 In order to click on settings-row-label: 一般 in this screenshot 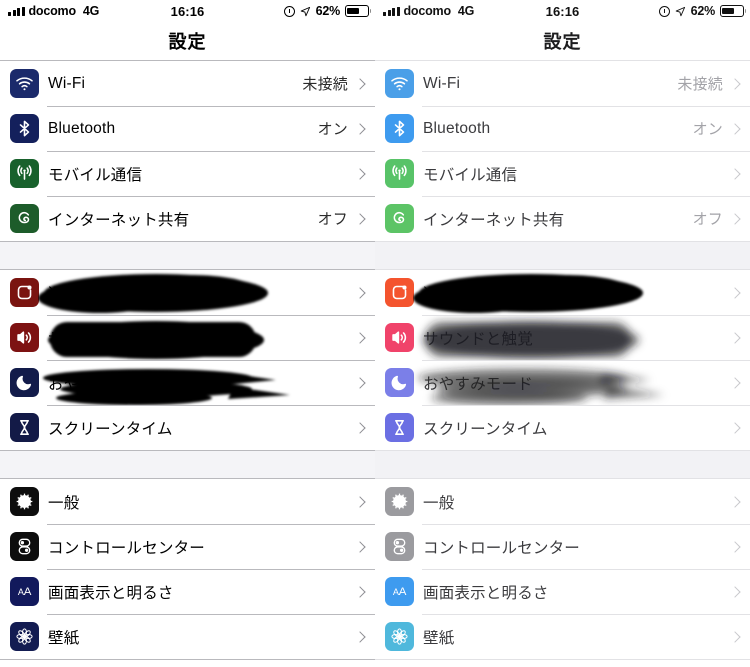, I will do `click(439, 503)`.